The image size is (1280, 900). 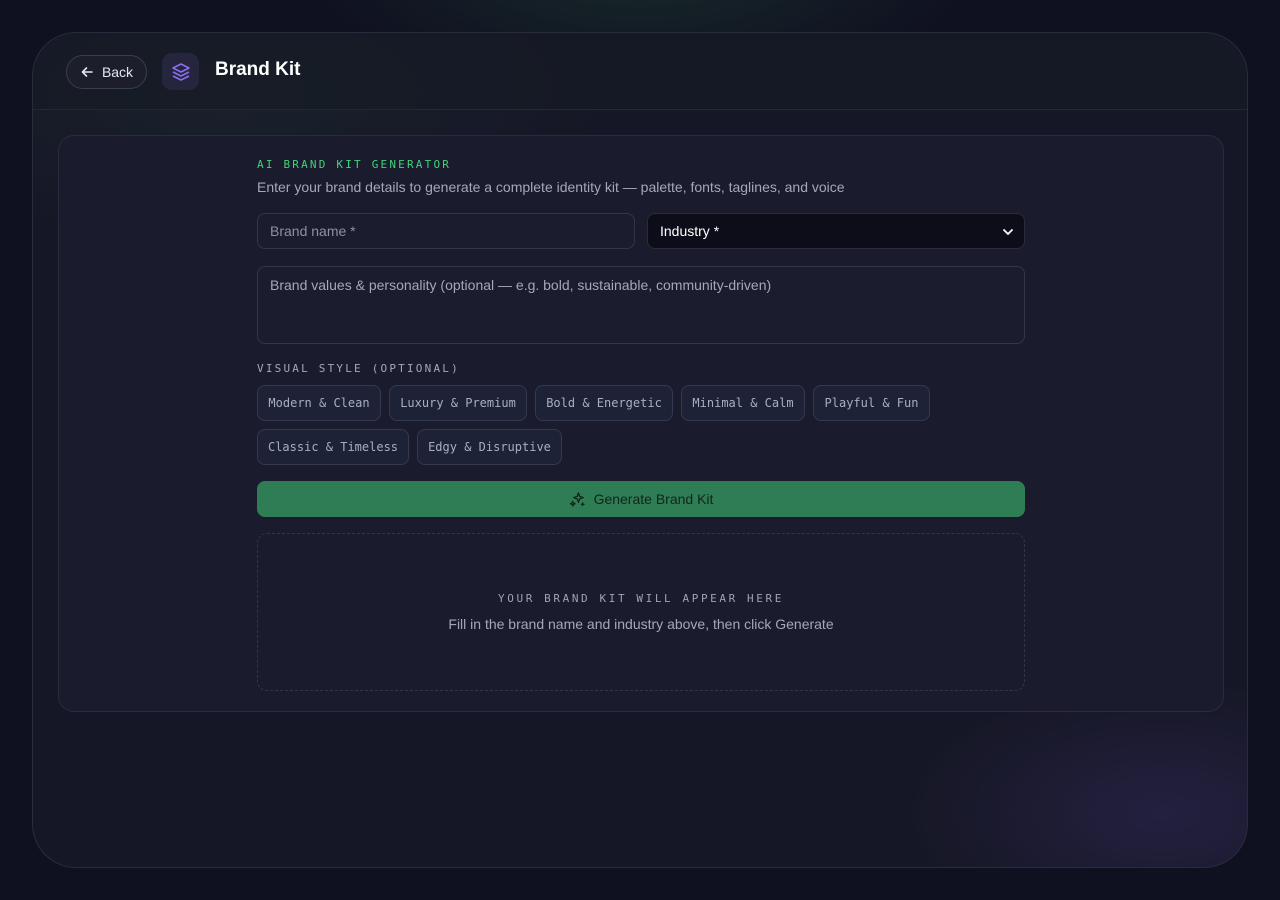 I want to click on header-bar: Back Brand Kit, so click(x=640, y=71).